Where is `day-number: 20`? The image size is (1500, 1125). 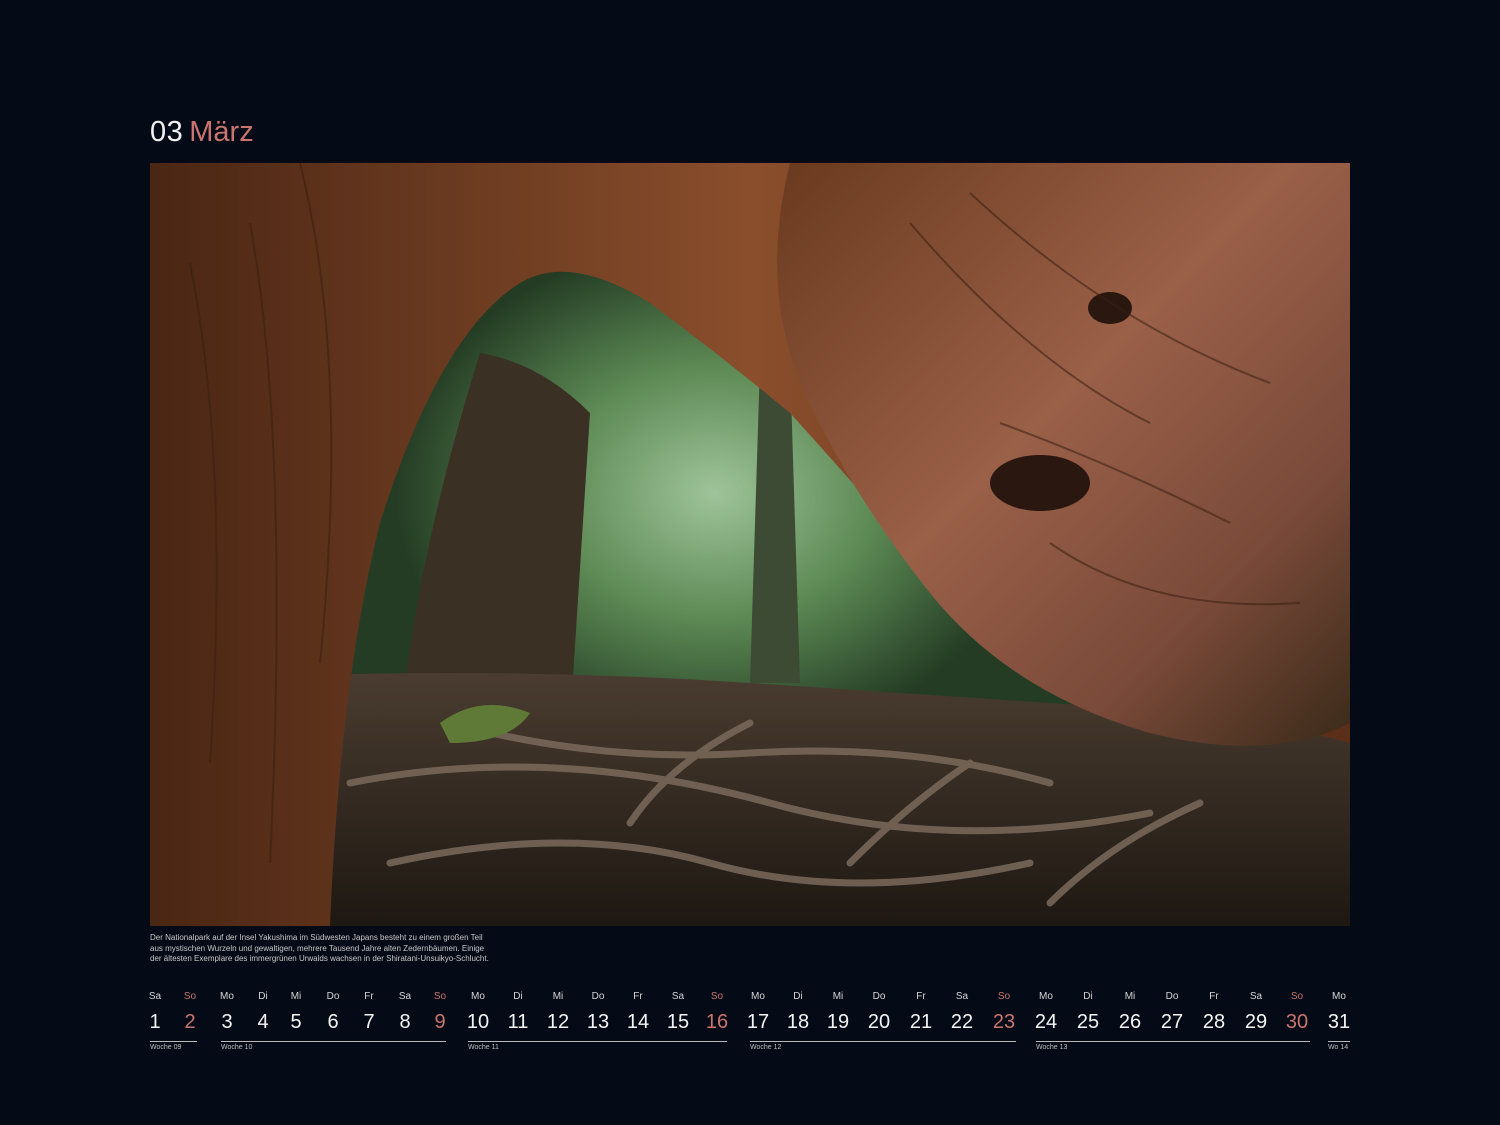 day-number: 20 is located at coordinates (879, 1022).